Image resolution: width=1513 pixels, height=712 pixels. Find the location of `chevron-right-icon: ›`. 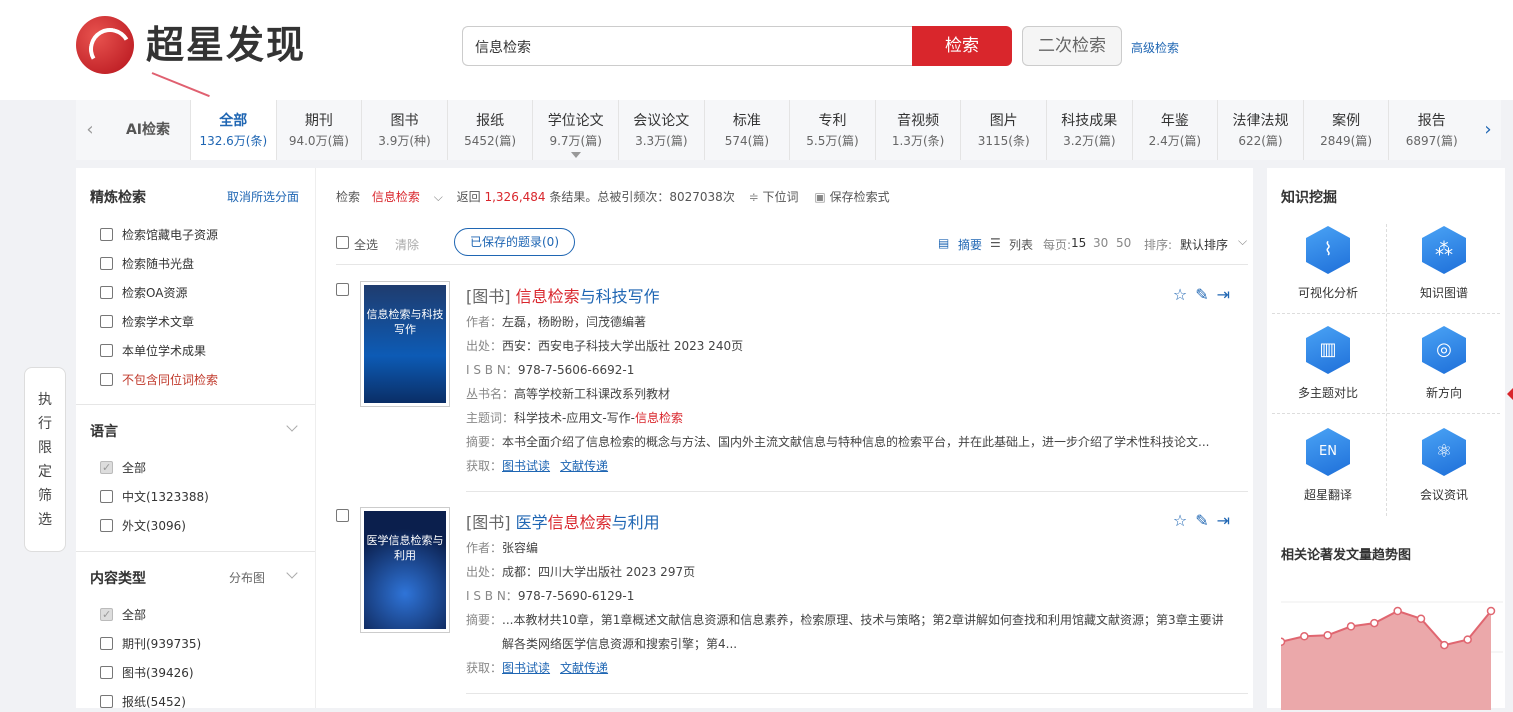

chevron-right-icon: › is located at coordinates (1488, 130).